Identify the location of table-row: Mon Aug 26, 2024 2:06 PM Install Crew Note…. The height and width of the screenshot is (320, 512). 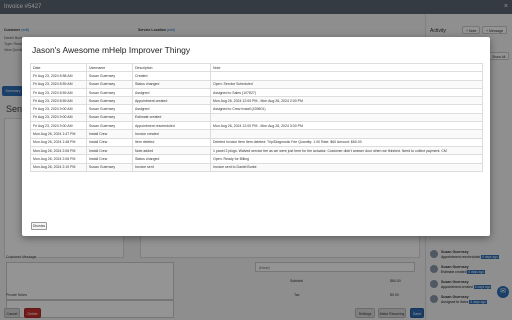
(256, 150).